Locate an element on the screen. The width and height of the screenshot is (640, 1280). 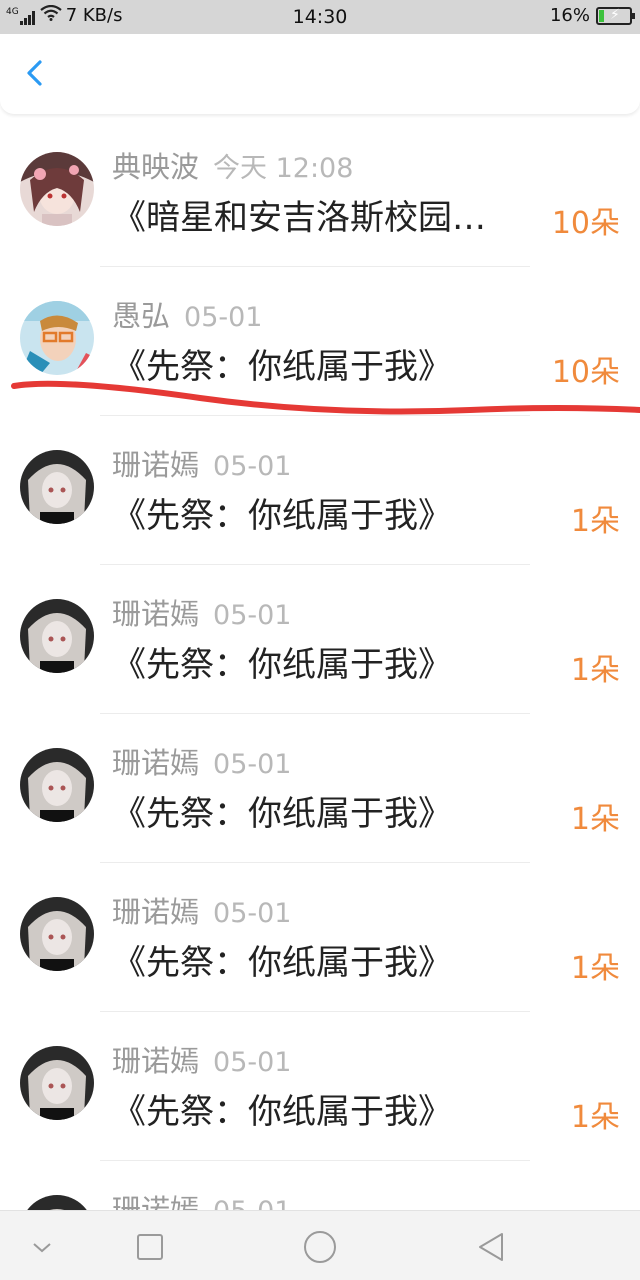
status-bar: 4G 7 KB/s 14:30 16% ⚡ is located at coordinates (320, 17).